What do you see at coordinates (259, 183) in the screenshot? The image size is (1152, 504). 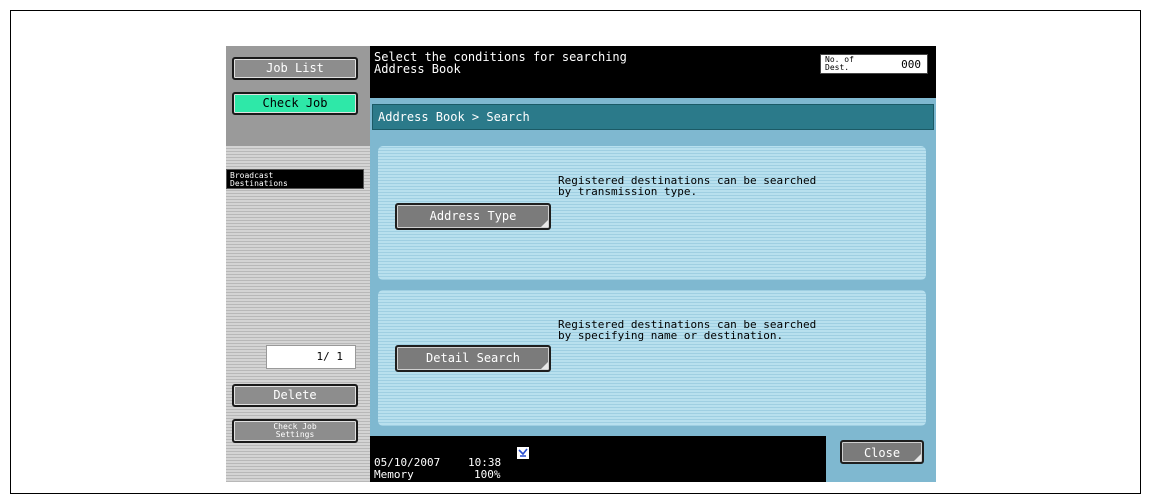 I see `broadcast-label-line2: Destinations` at bounding box center [259, 183].